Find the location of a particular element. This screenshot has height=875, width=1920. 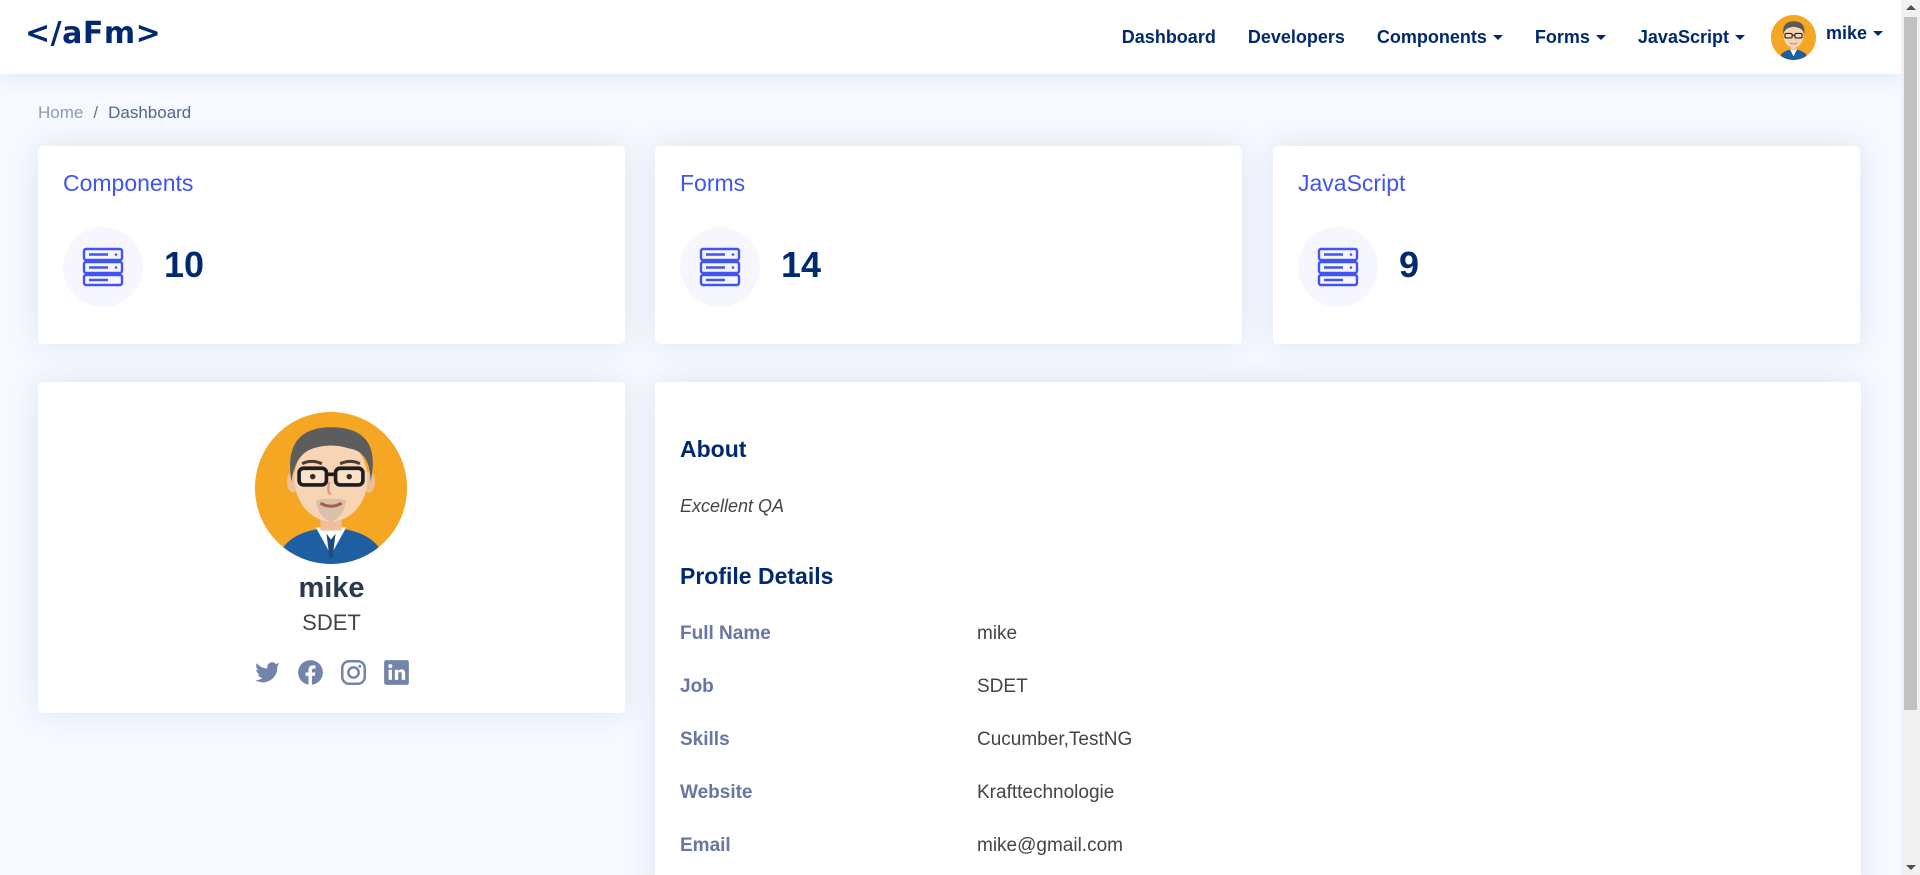

instagram-icon is located at coordinates (353, 672).